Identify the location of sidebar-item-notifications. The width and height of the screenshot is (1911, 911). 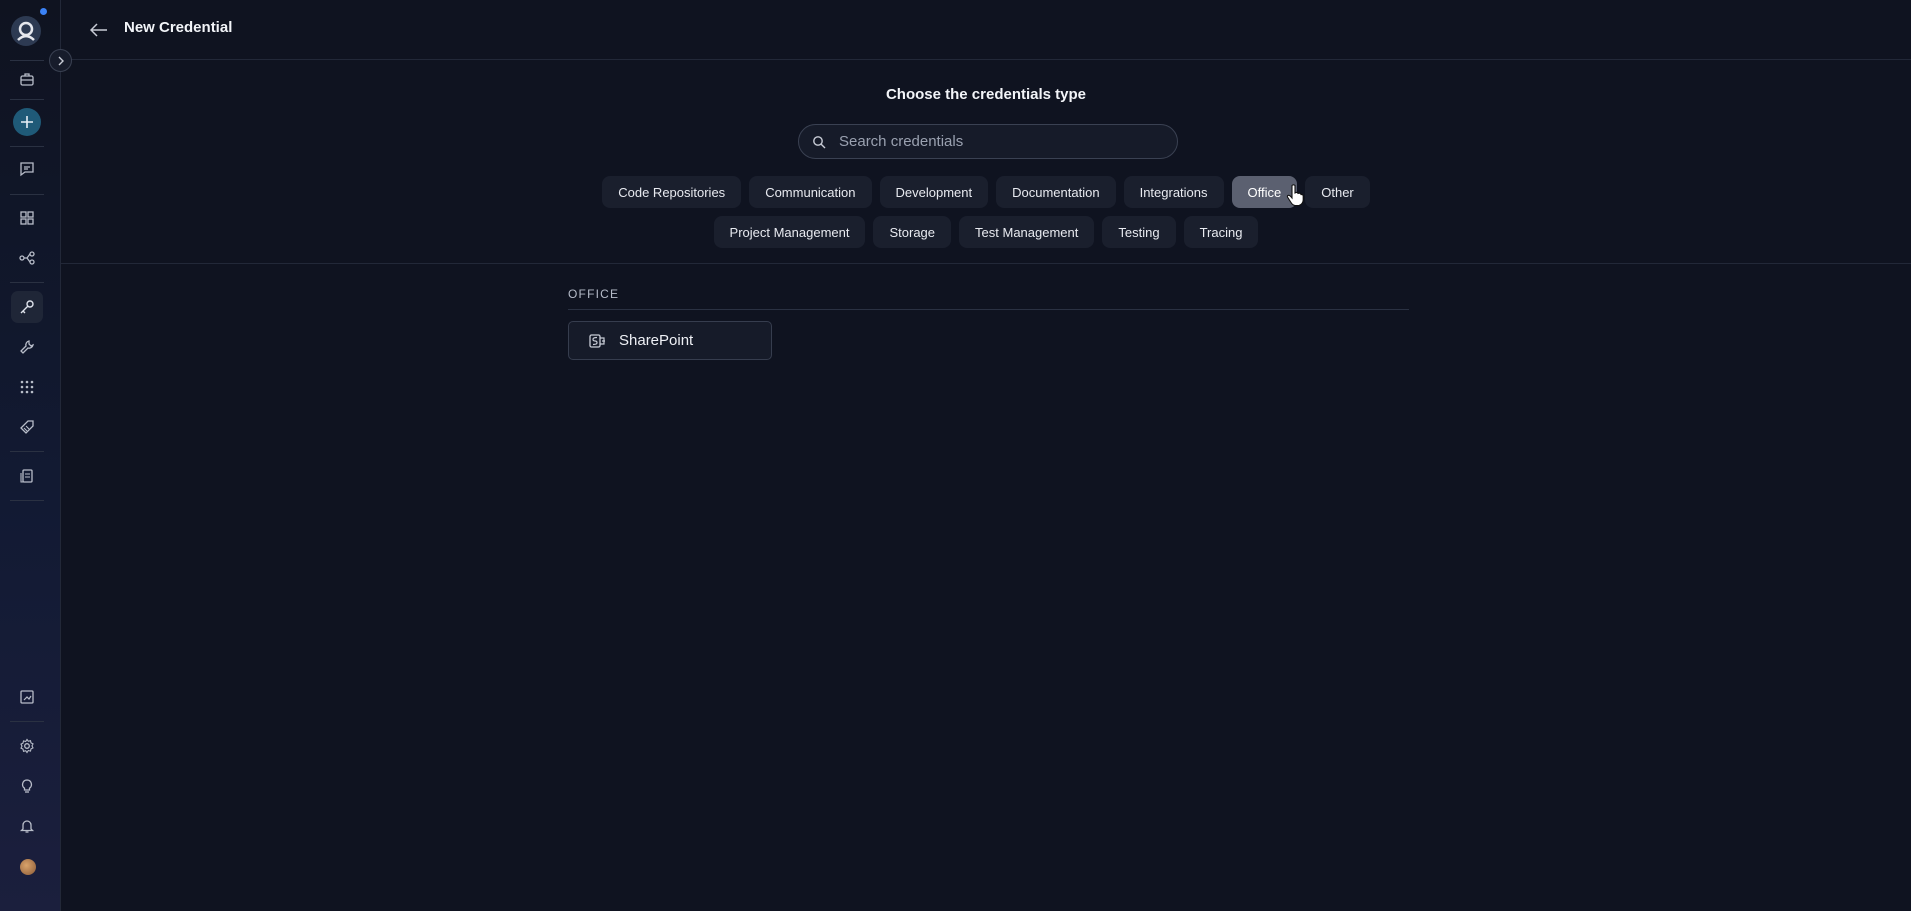
(27, 826).